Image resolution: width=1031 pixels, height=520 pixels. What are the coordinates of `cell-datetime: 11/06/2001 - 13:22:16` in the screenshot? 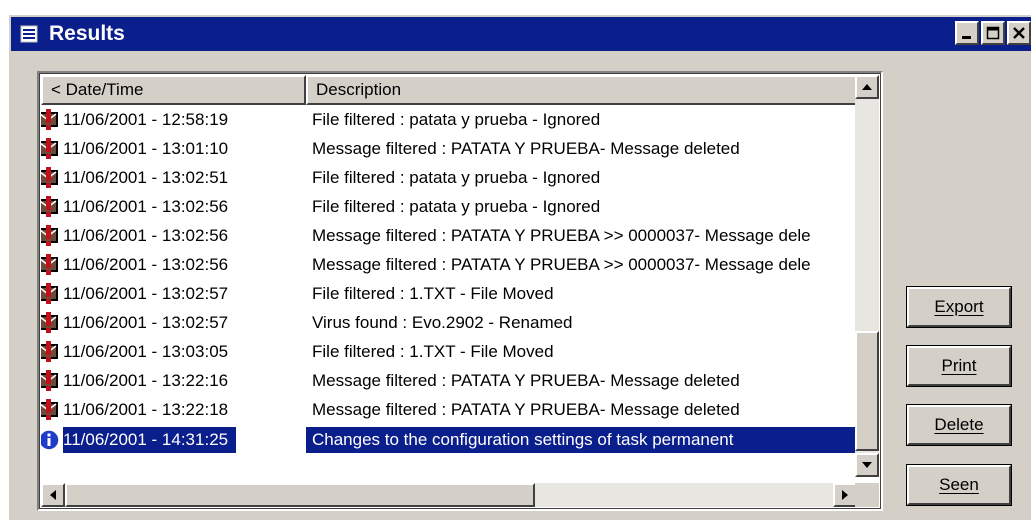 It's located at (173, 381).